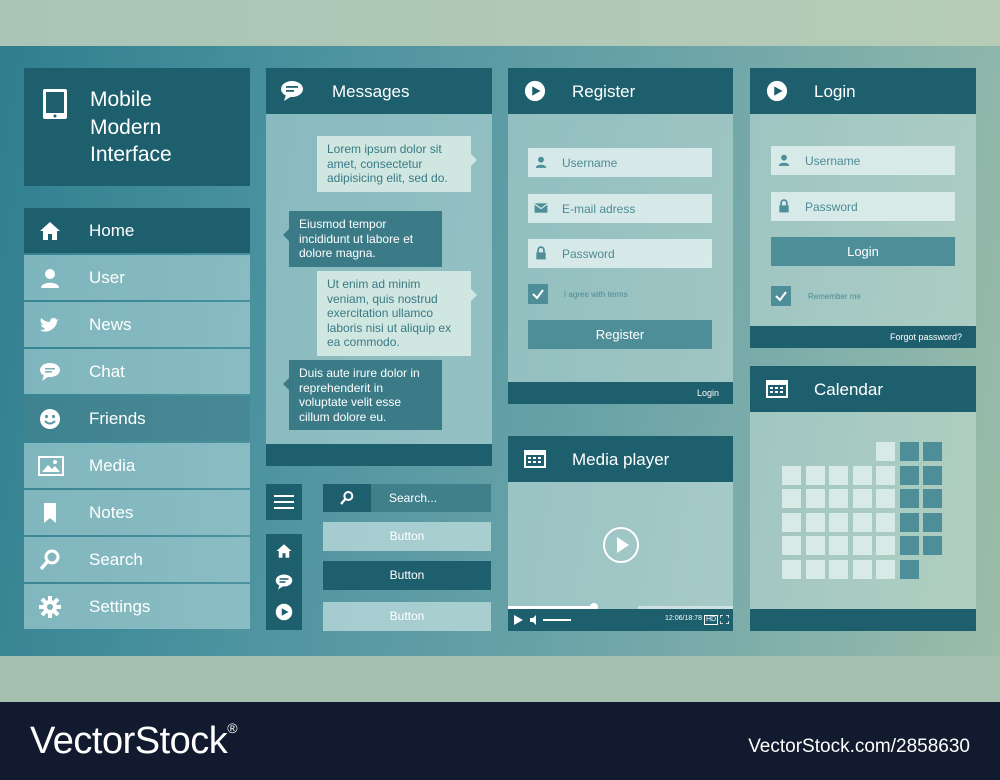  I want to click on menu-item-label: Friends, so click(117, 418).